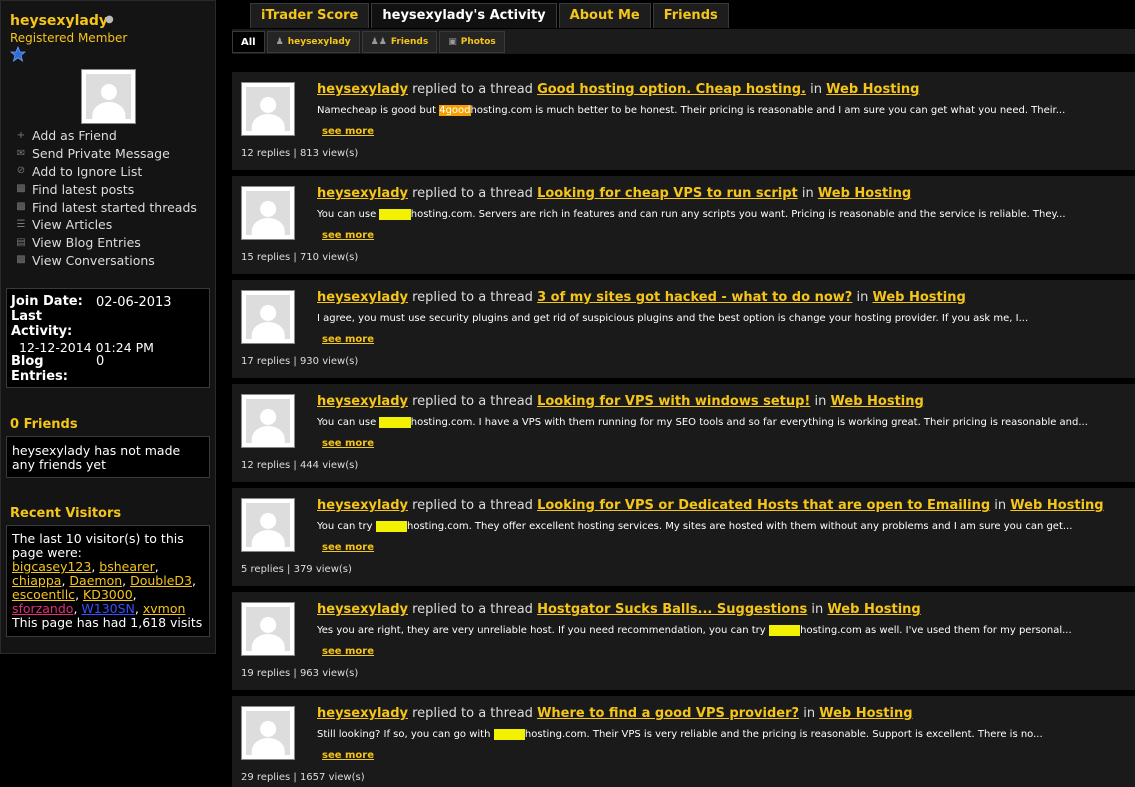 This screenshot has width=1135, height=787. What do you see at coordinates (164, 608) in the screenshot?
I see `visitor-link: xvmon` at bounding box center [164, 608].